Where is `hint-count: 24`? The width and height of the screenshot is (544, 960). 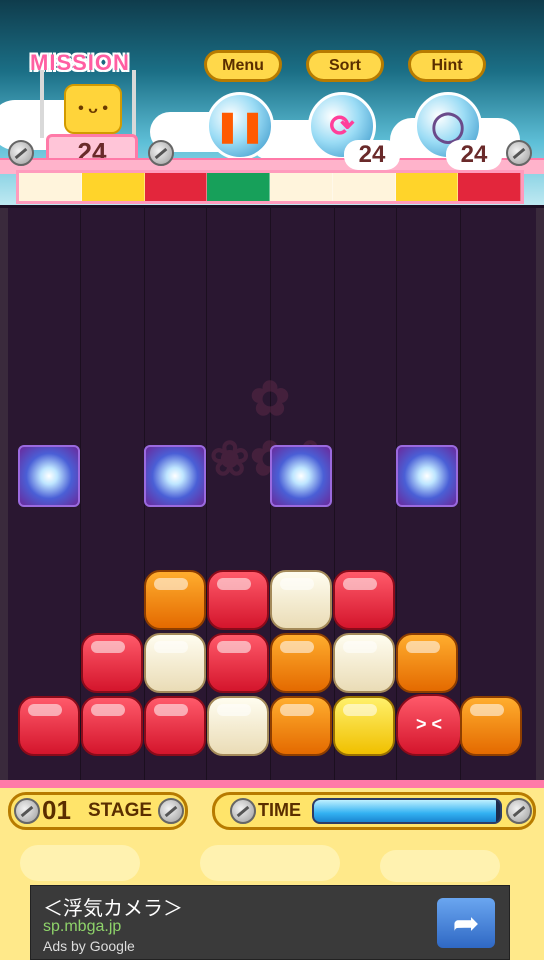 hint-count: 24 is located at coordinates (474, 155).